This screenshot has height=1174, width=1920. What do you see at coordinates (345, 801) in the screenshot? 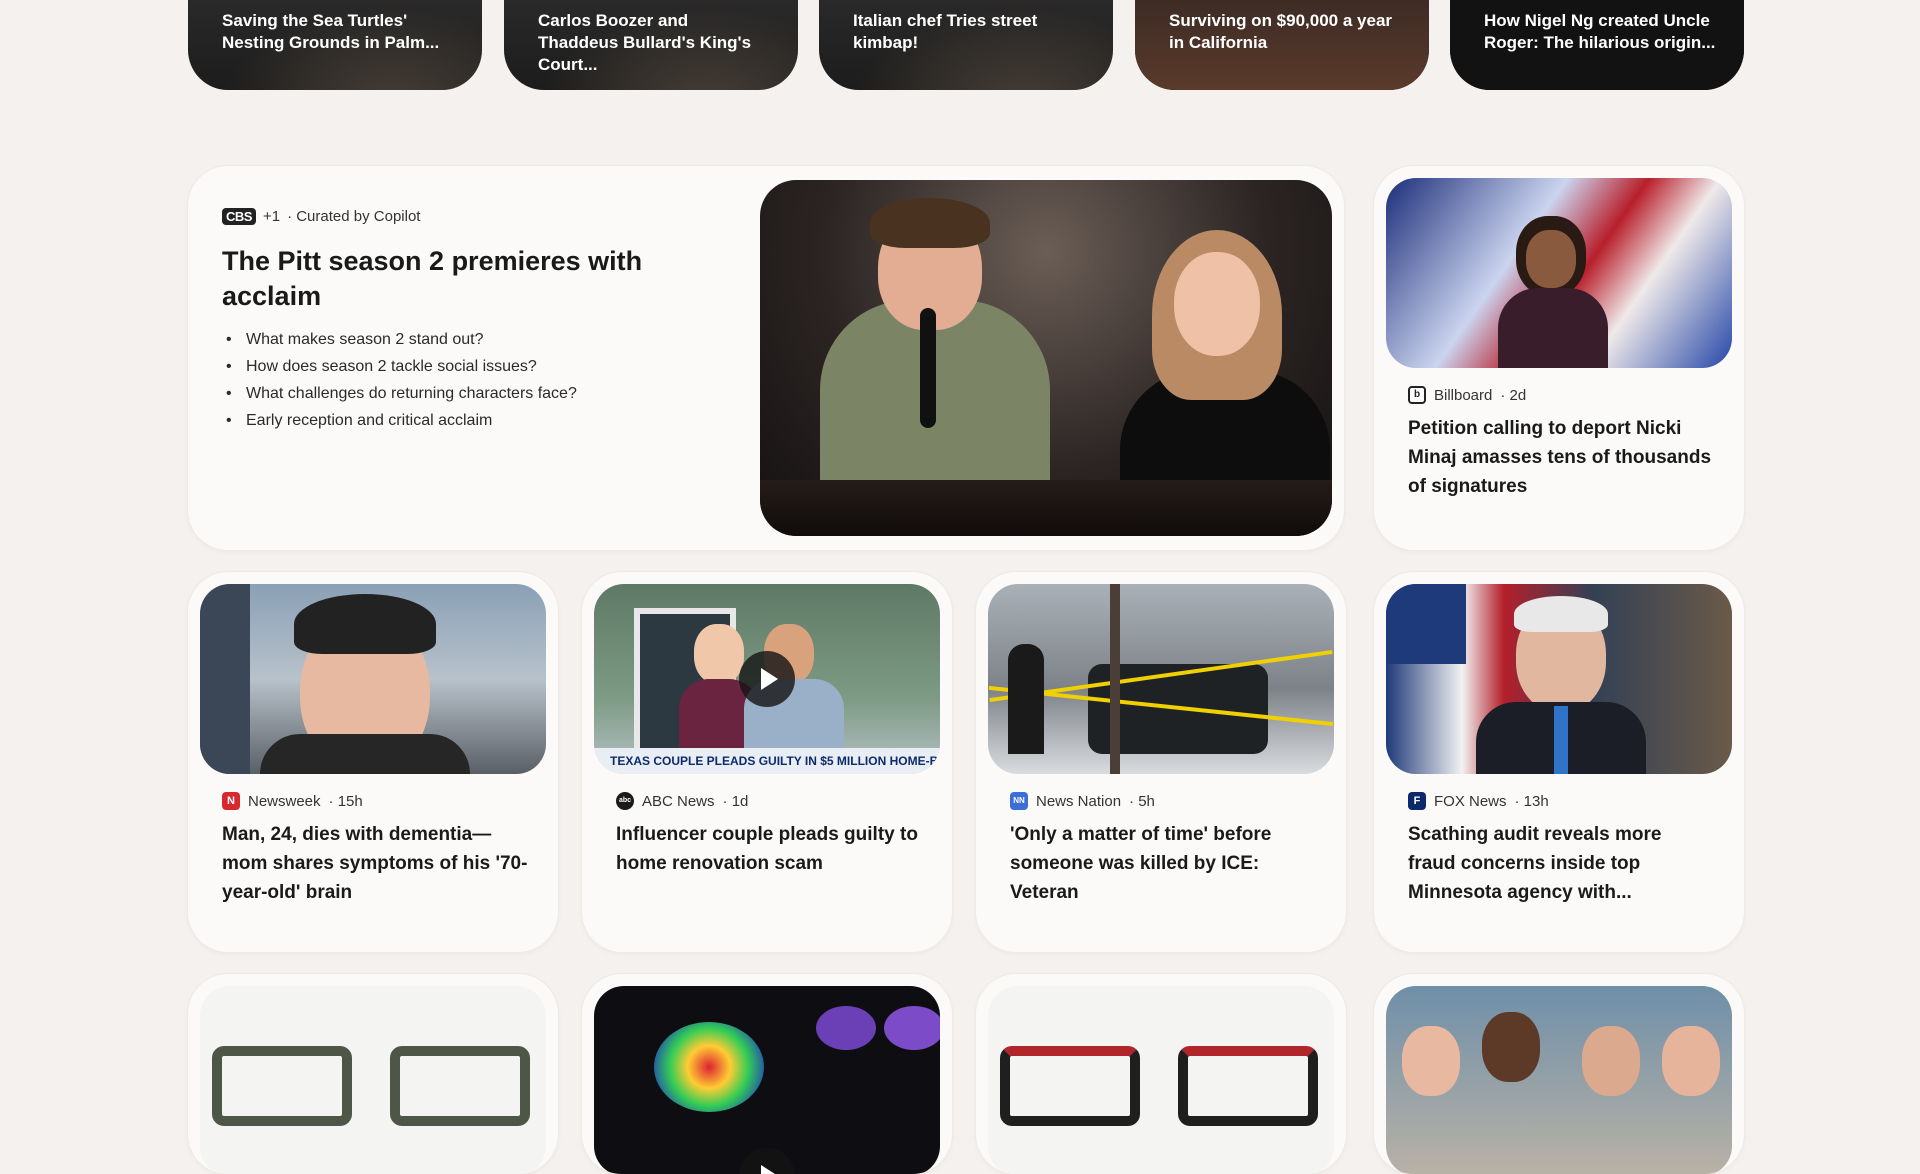
I see `age: · 15h` at bounding box center [345, 801].